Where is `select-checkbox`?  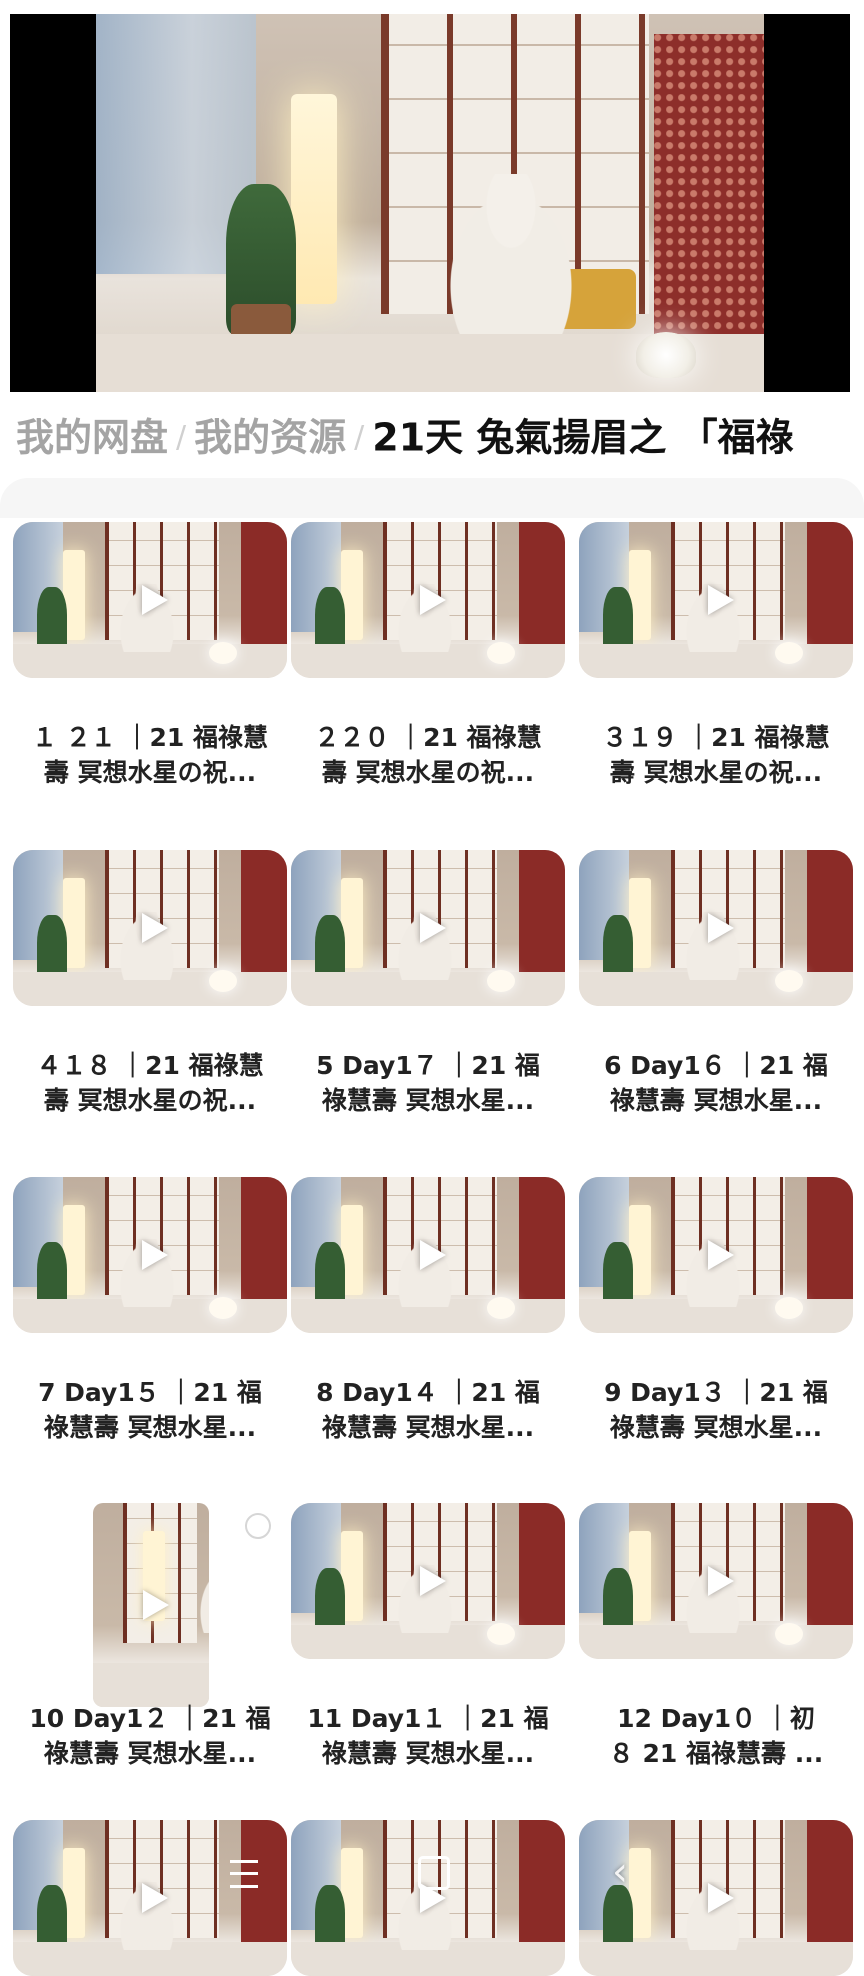 select-checkbox is located at coordinates (258, 1526).